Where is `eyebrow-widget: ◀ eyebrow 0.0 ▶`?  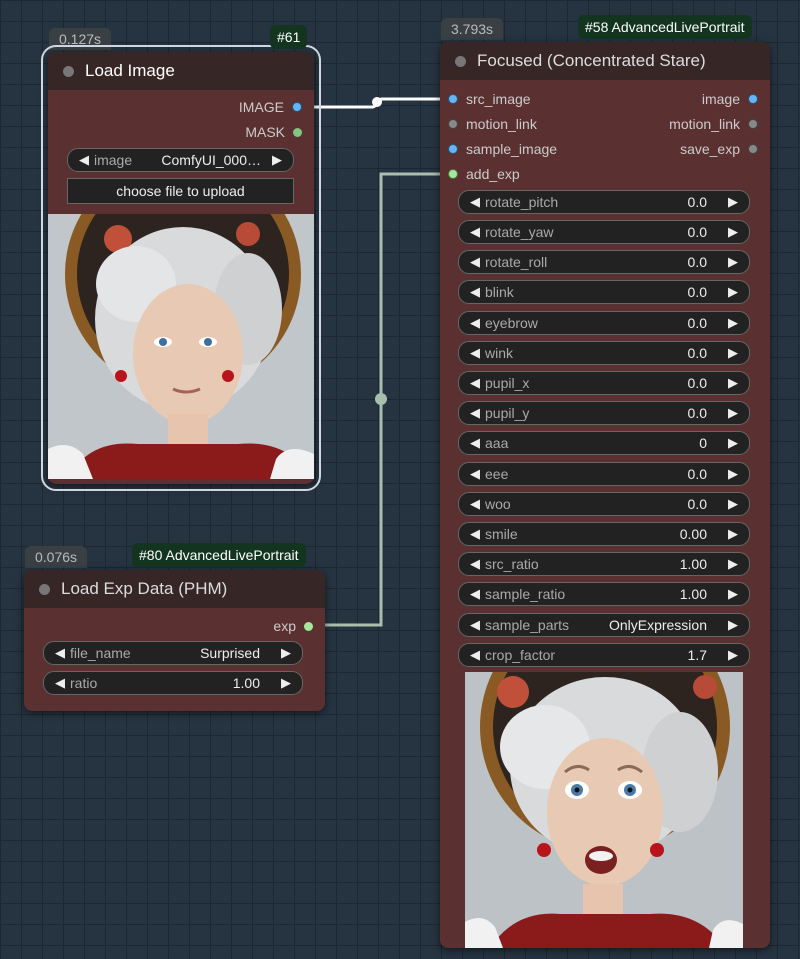
eyebrow-widget: ◀ eyebrow 0.0 ▶ is located at coordinates (604, 323).